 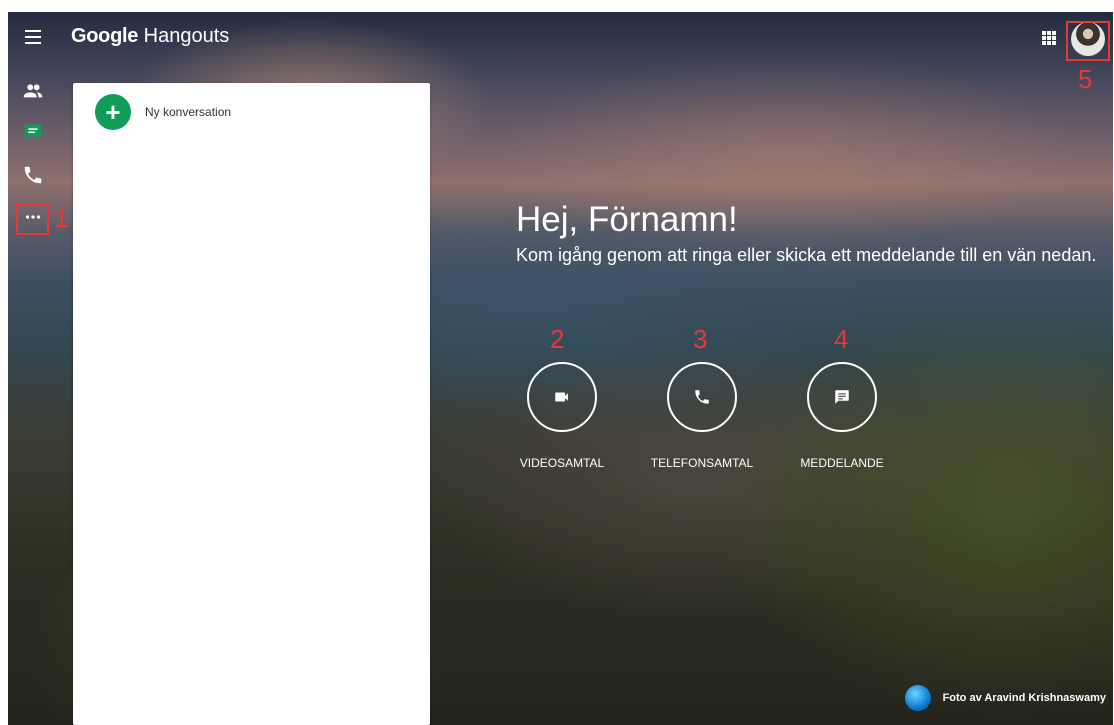 What do you see at coordinates (105, 36) in the screenshot?
I see `logo-brand: Google` at bounding box center [105, 36].